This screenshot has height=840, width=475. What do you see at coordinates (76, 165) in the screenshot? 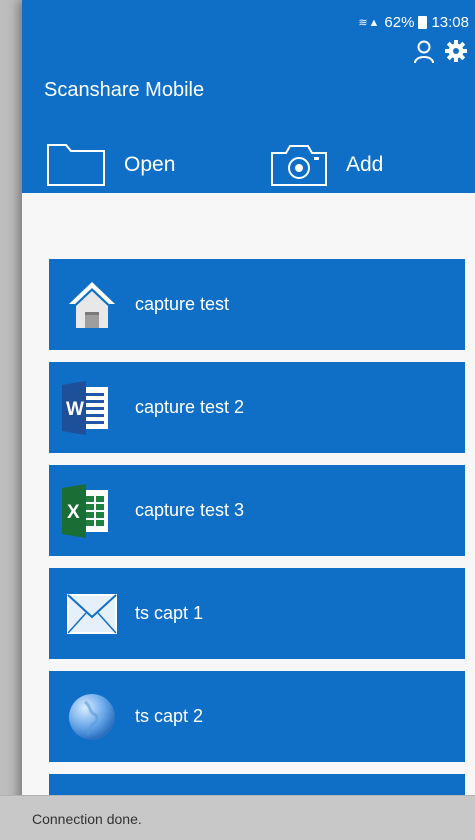
I see `folder-icon` at bounding box center [76, 165].